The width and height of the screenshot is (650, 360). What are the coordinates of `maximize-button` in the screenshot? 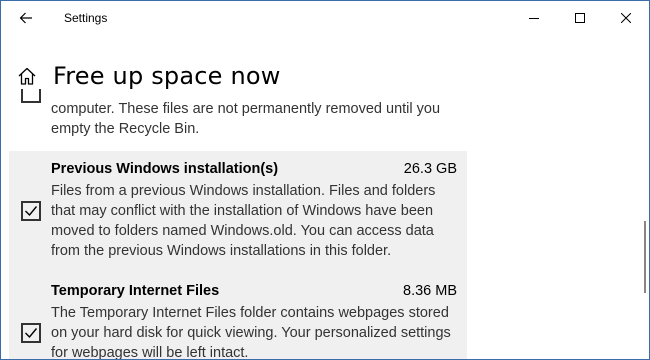 It's located at (580, 18).